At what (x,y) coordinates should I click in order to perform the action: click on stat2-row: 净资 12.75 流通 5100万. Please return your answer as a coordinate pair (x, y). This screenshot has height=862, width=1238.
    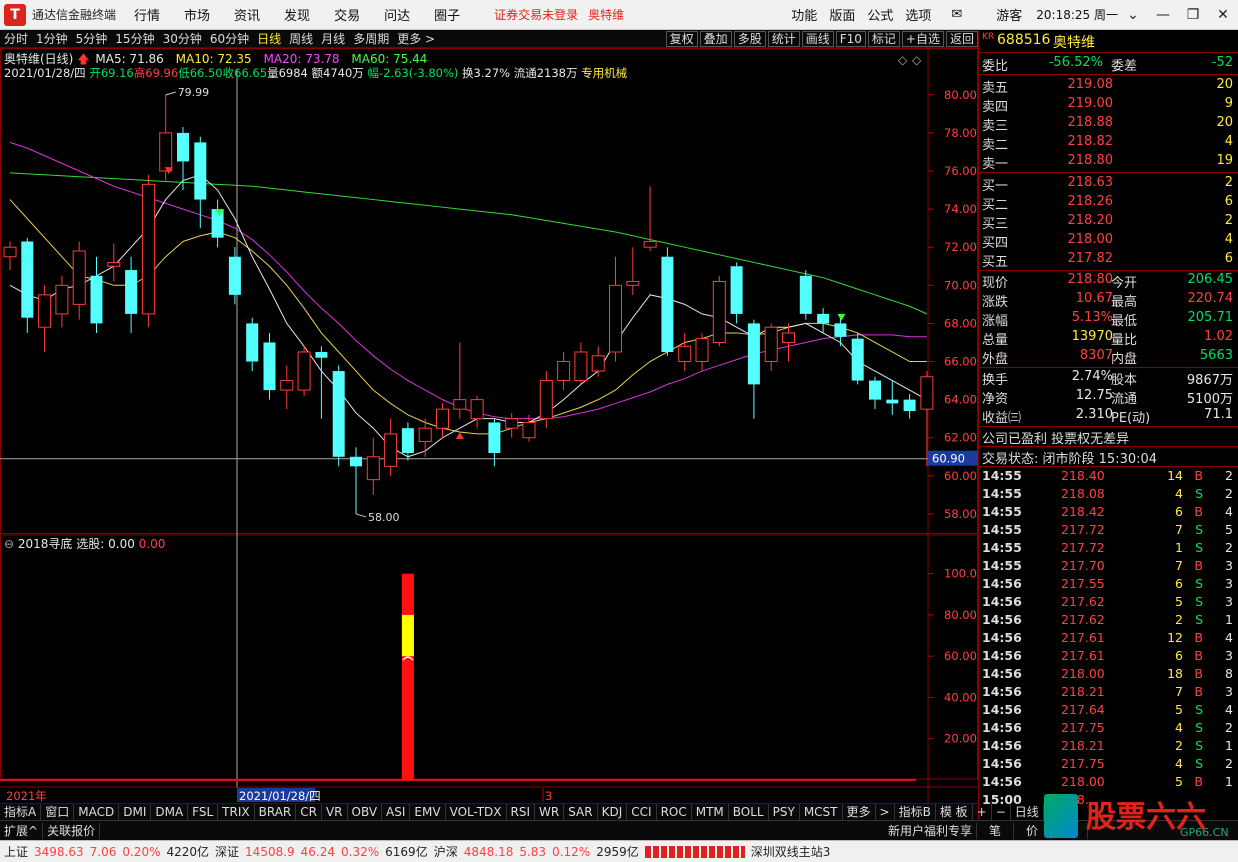
    Looking at the image, I should click on (1108, 397).